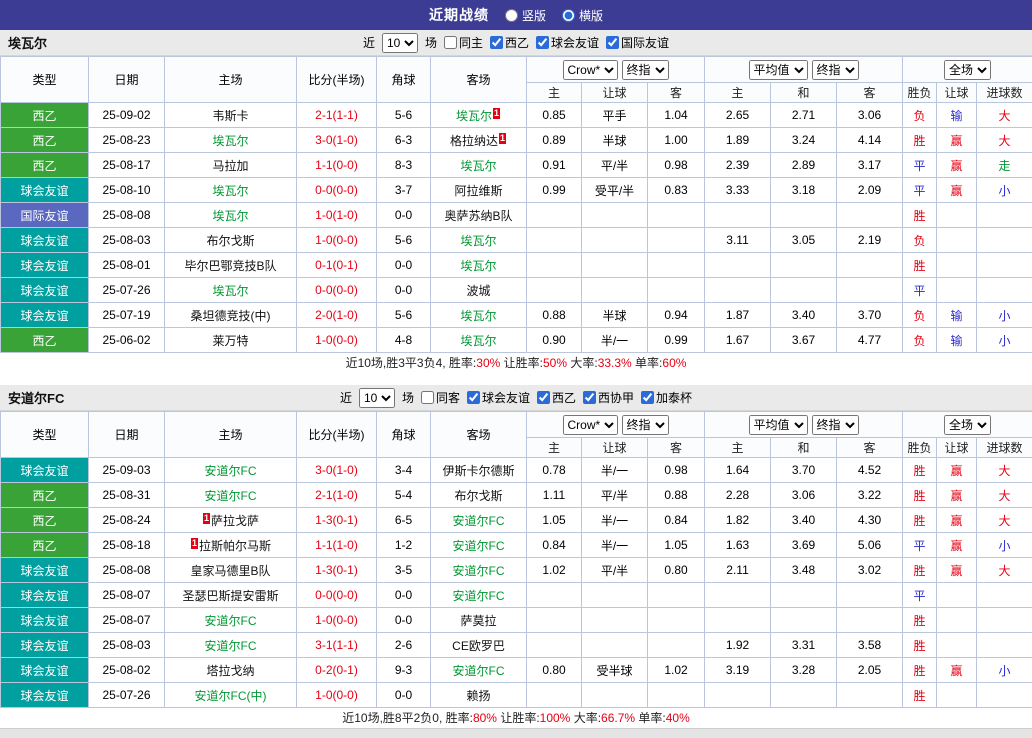 The height and width of the screenshot is (738, 1032). Describe the element at coordinates (920, 448) in the screenshot. I see `sub-column-header: 胜负` at that location.